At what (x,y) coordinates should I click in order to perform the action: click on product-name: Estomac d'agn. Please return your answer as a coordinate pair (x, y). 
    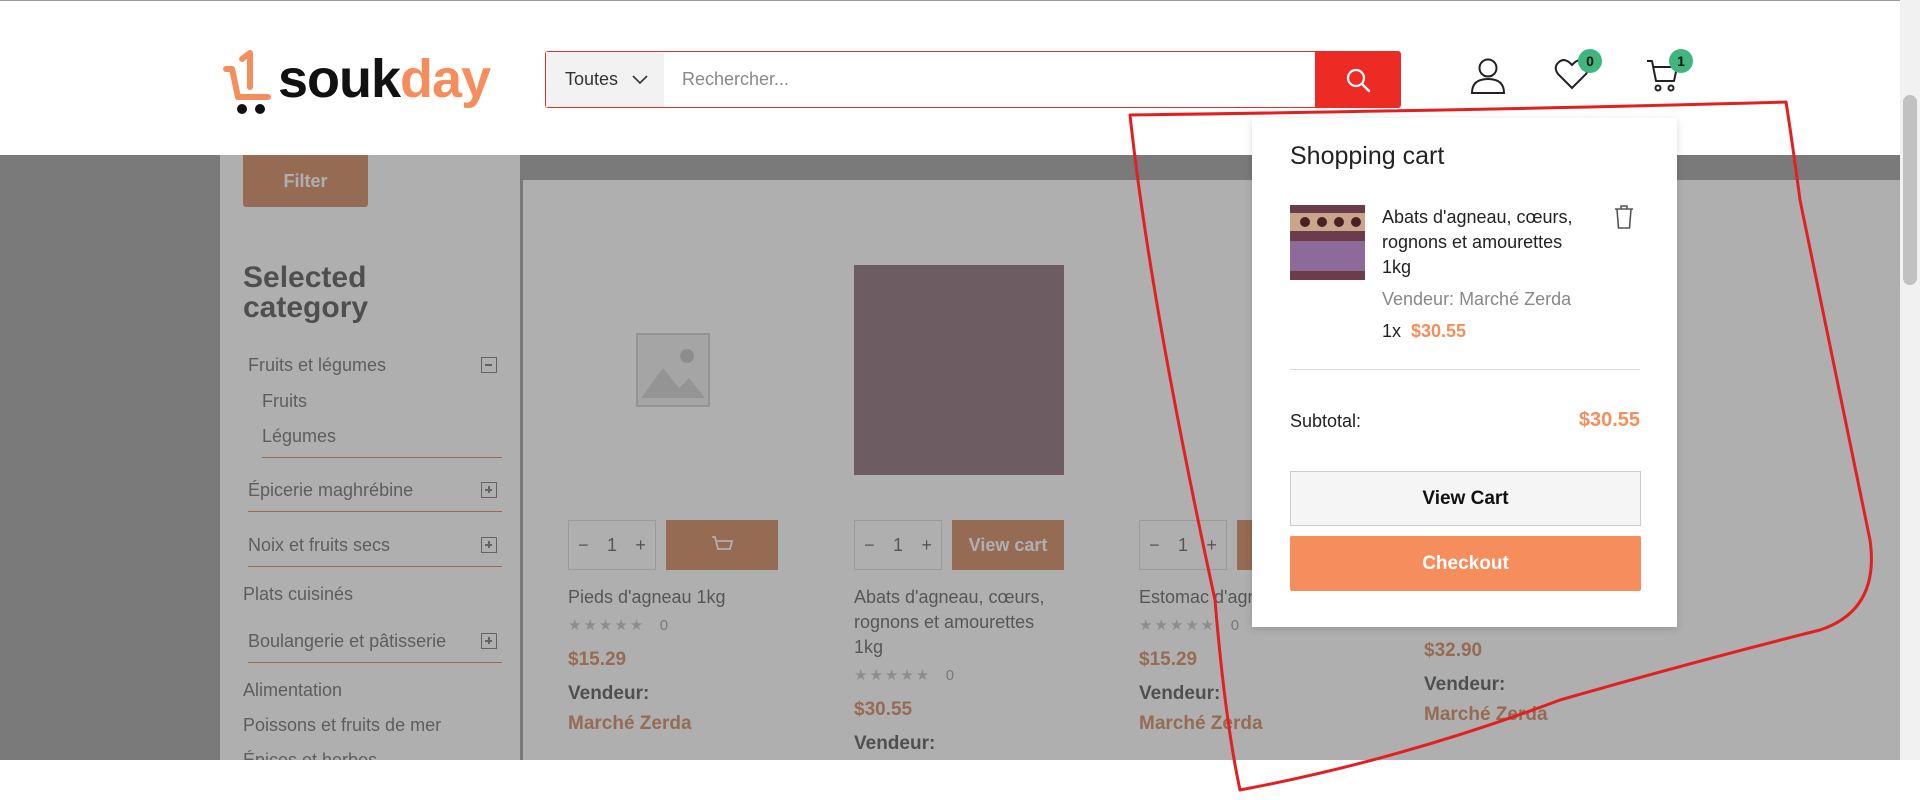
    Looking at the image, I should click on (1201, 597).